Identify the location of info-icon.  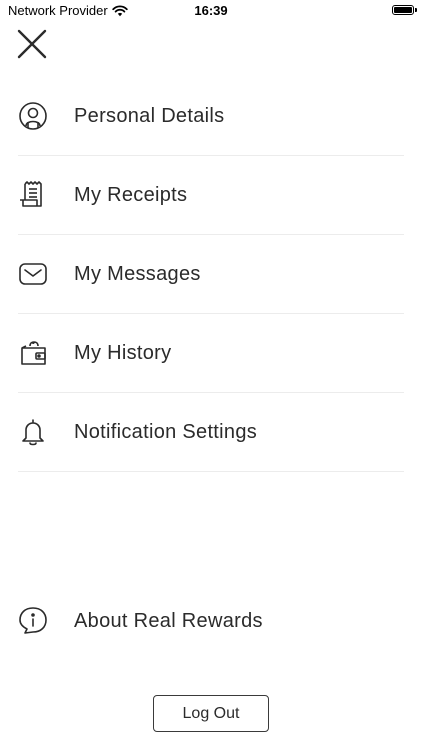
(33, 621).